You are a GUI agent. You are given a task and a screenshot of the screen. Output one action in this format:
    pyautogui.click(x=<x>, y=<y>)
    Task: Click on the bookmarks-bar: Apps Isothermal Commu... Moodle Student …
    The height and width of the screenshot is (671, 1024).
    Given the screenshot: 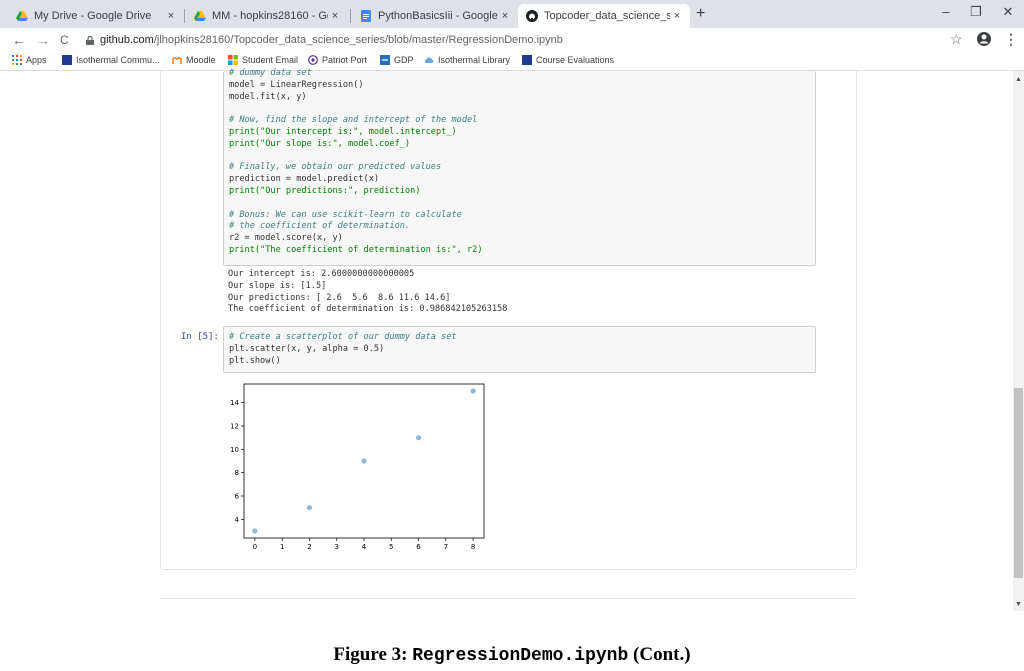 What is the action you would take?
    pyautogui.click(x=512, y=61)
    